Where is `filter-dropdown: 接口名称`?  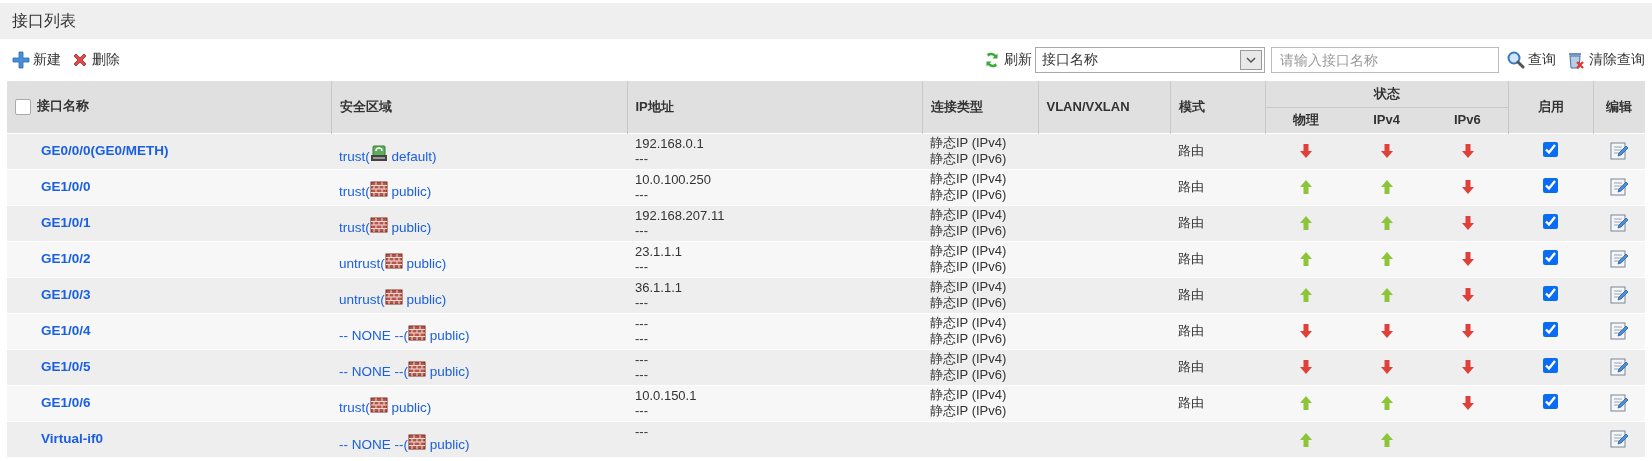
filter-dropdown: 接口名称 is located at coordinates (1150, 60).